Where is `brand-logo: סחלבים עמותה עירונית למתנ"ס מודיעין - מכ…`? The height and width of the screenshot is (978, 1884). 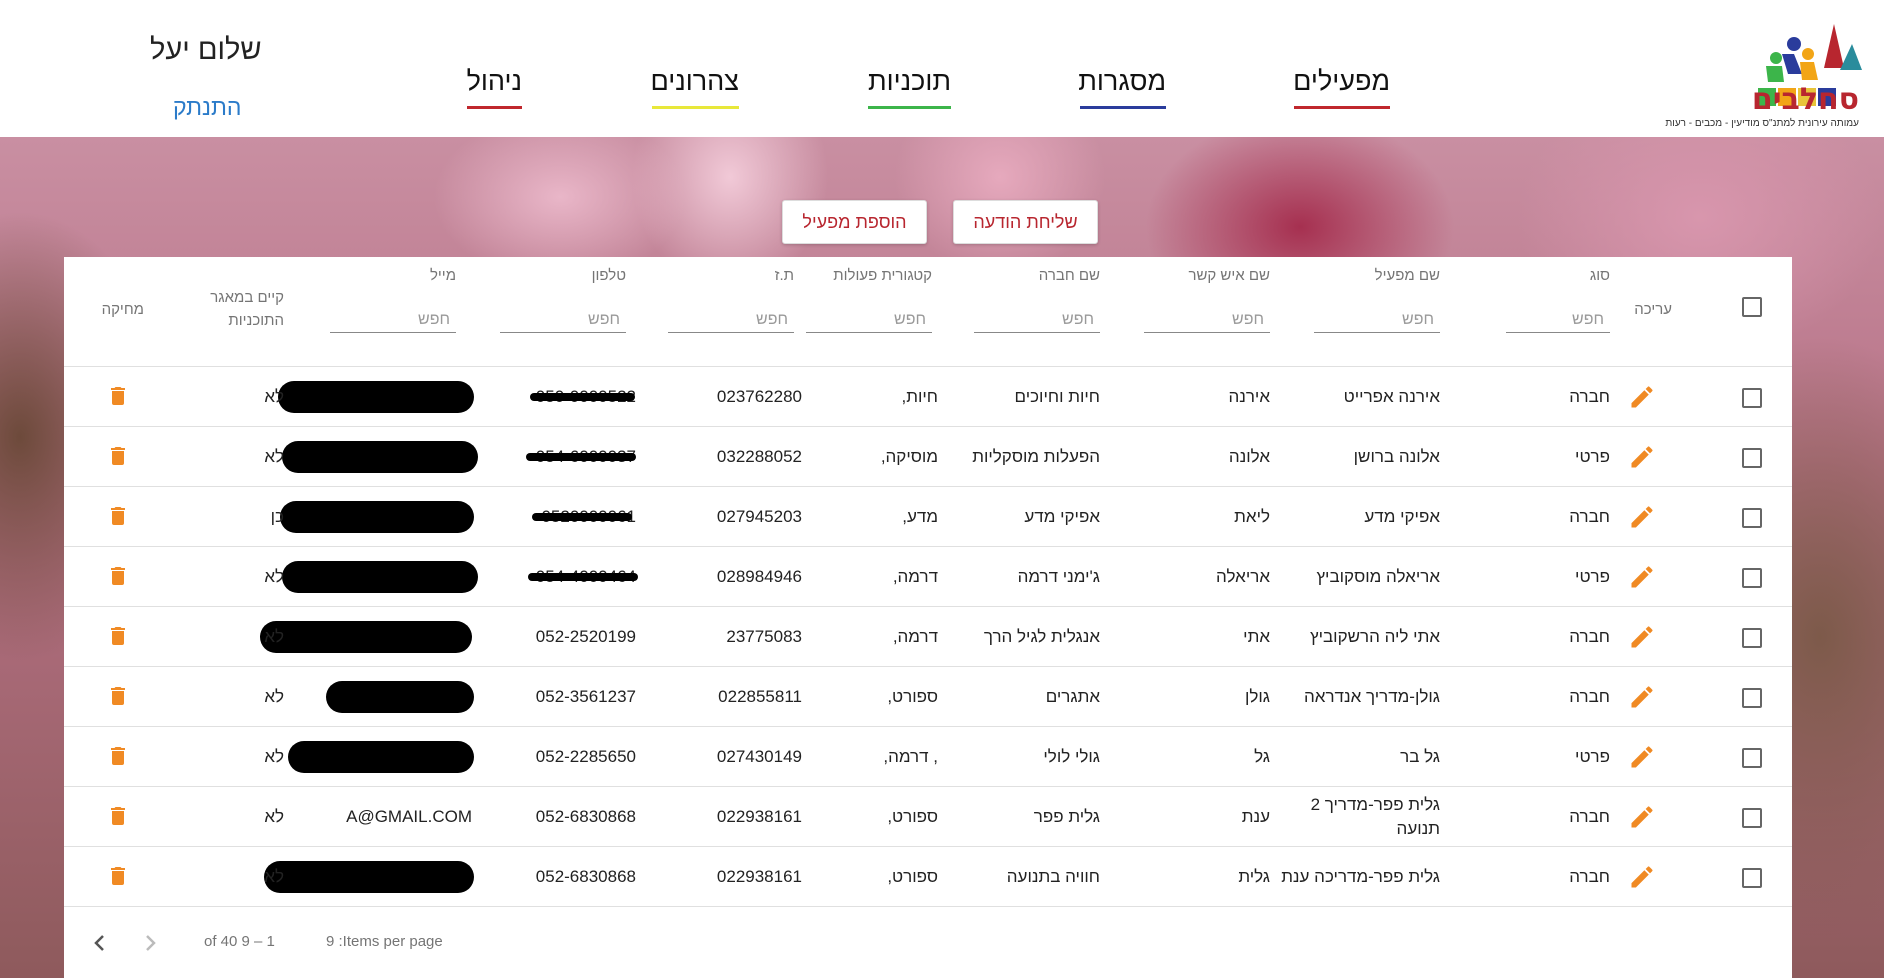
brand-logo: סחלבים עמותה עירונית למתנ"ס מודיעין - מכ… is located at coordinates (1769, 71).